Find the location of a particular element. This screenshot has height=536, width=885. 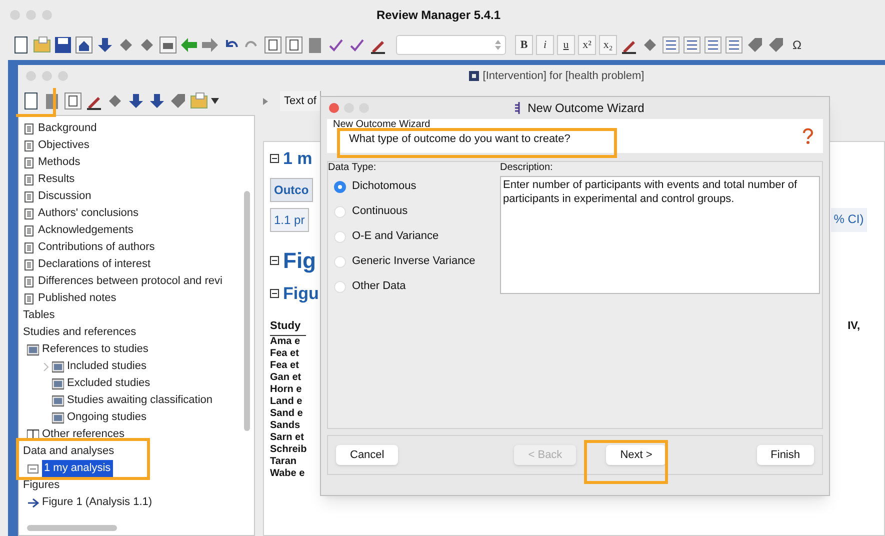

tree-item: 1 my analysis is located at coordinates (77, 468).